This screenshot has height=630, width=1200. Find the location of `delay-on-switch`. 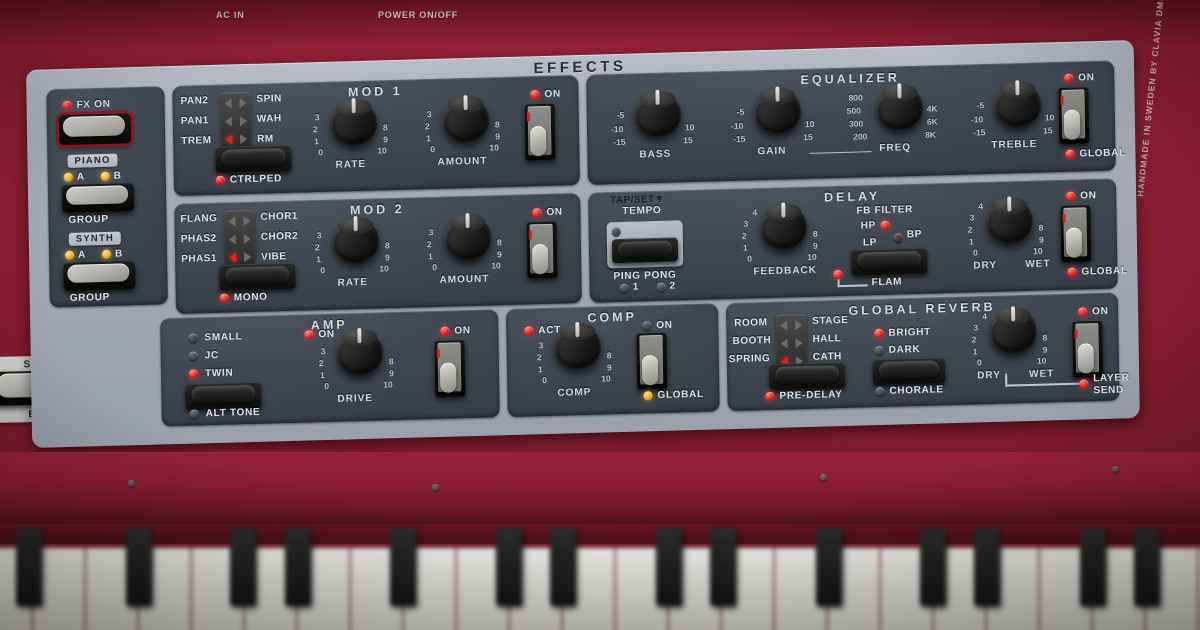

delay-on-switch is located at coordinates (1076, 234).